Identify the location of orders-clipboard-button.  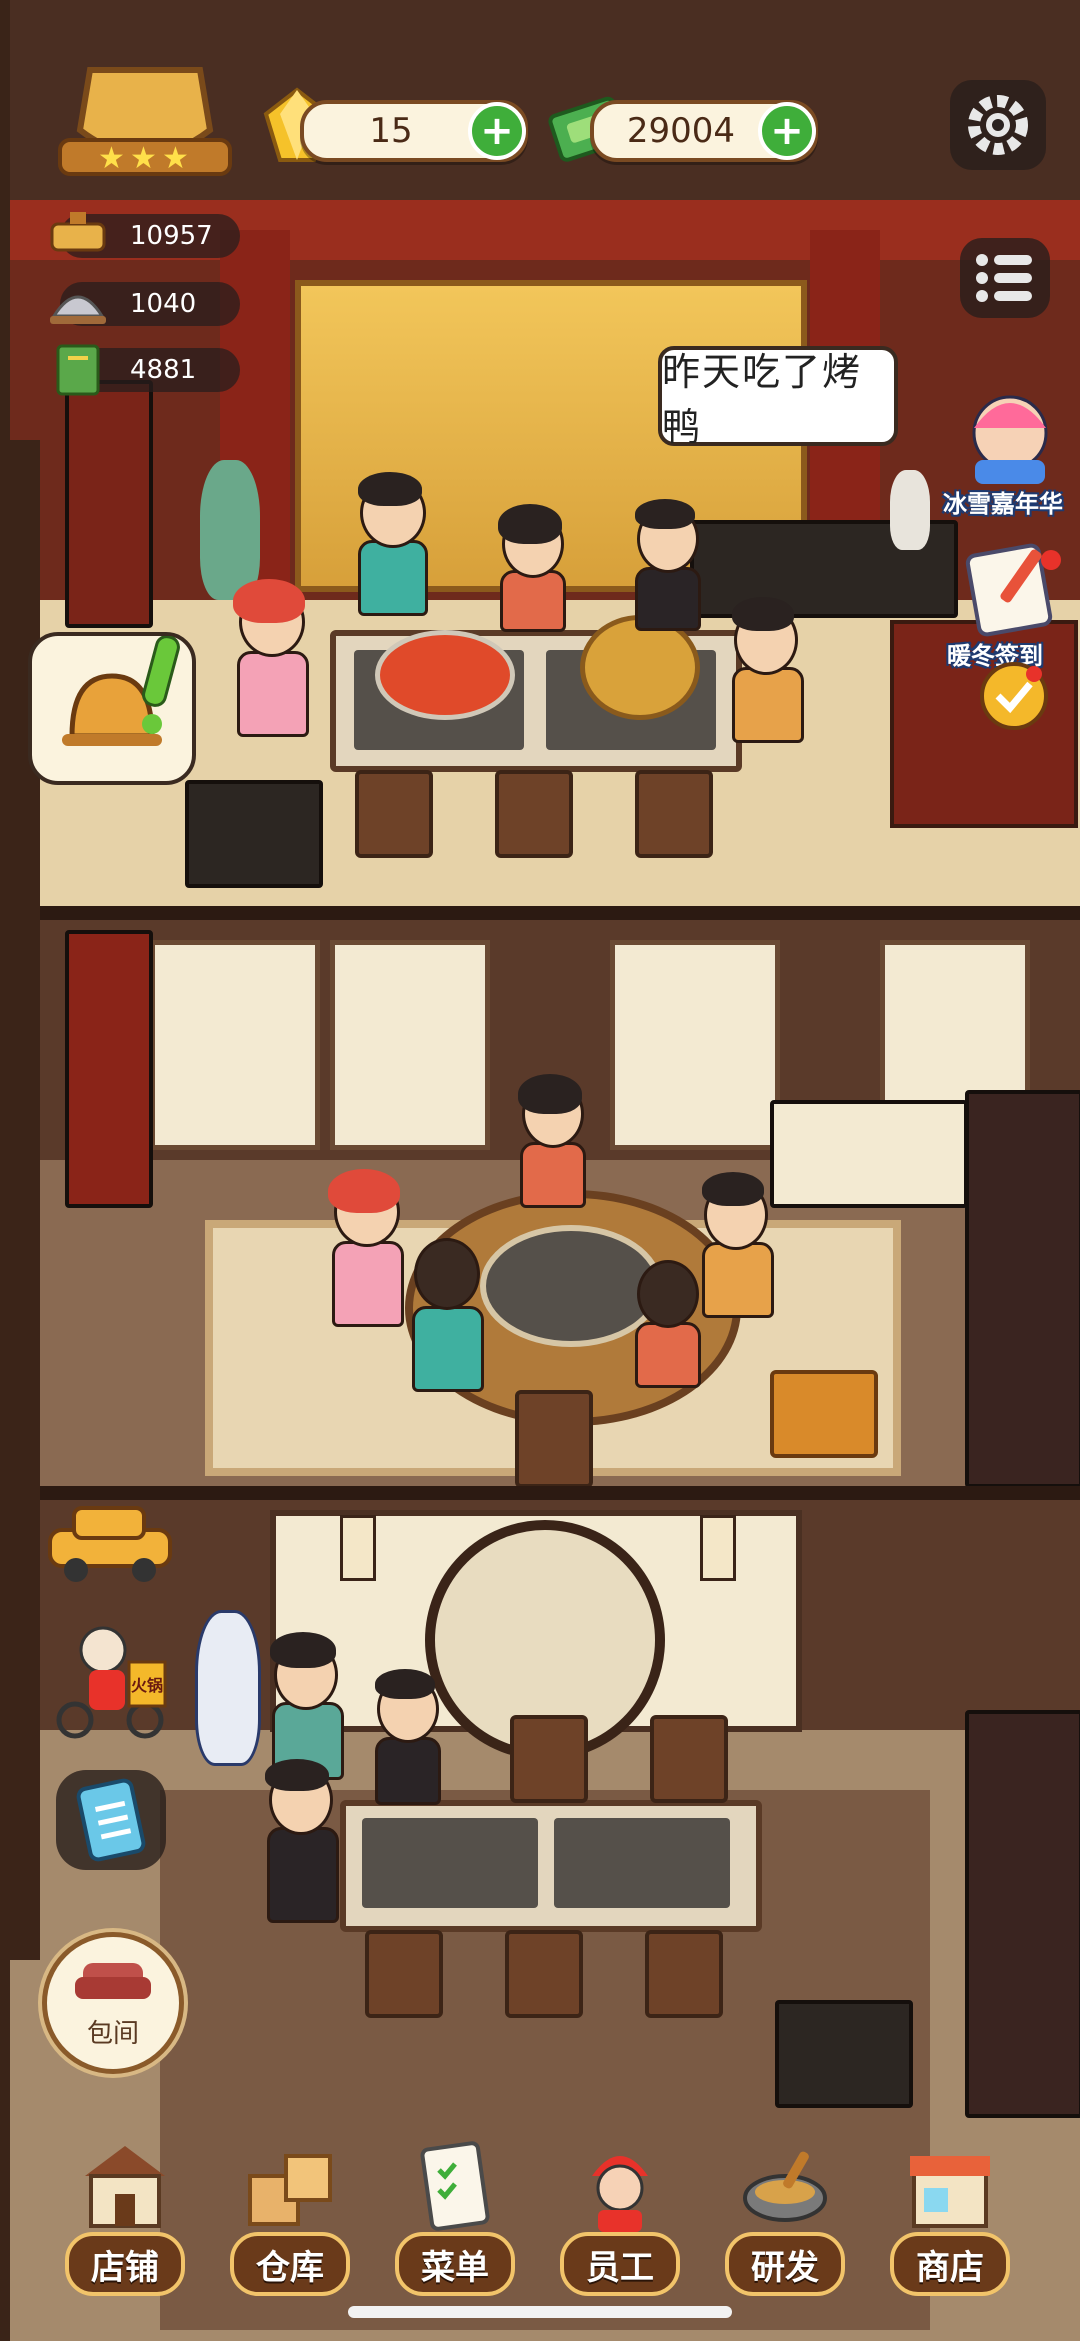
(111, 1820).